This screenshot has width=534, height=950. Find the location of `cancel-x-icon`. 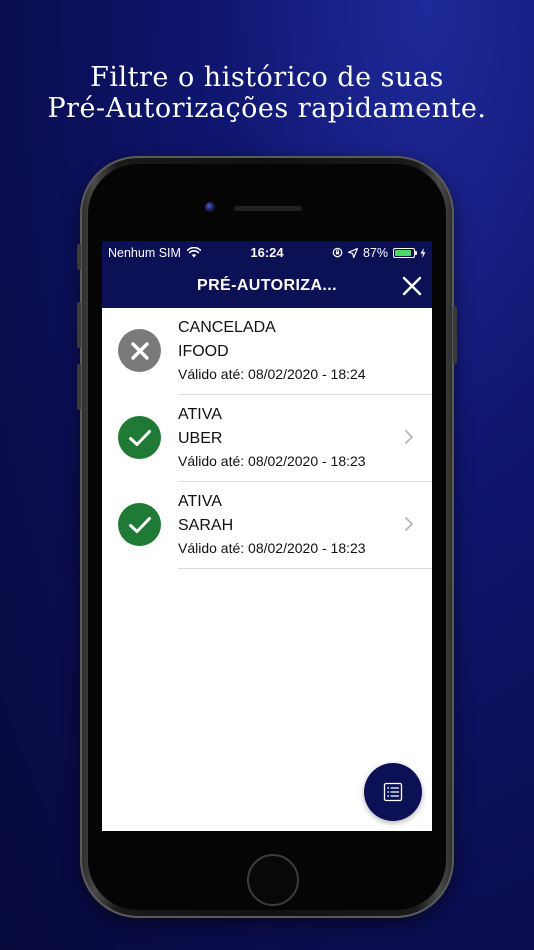

cancel-x-icon is located at coordinates (139, 350).